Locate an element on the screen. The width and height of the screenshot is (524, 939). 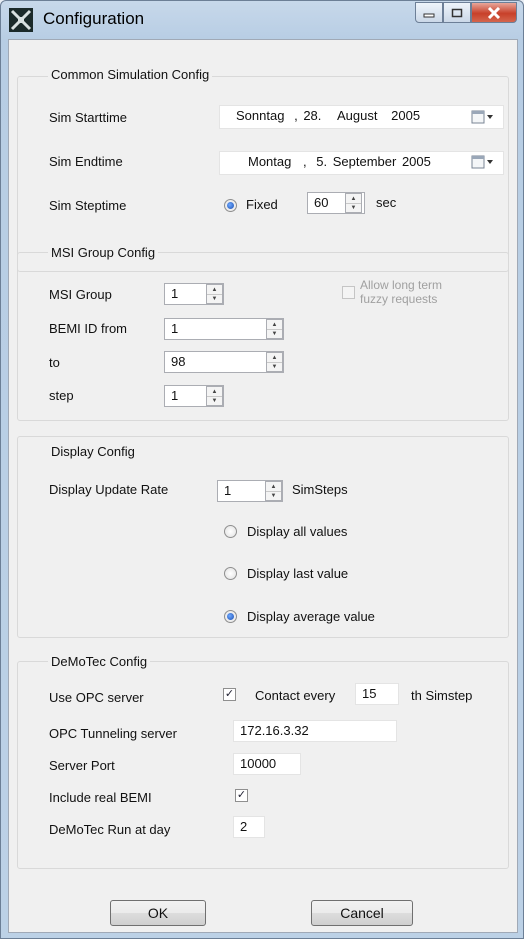
start-month: August is located at coordinates (357, 115).